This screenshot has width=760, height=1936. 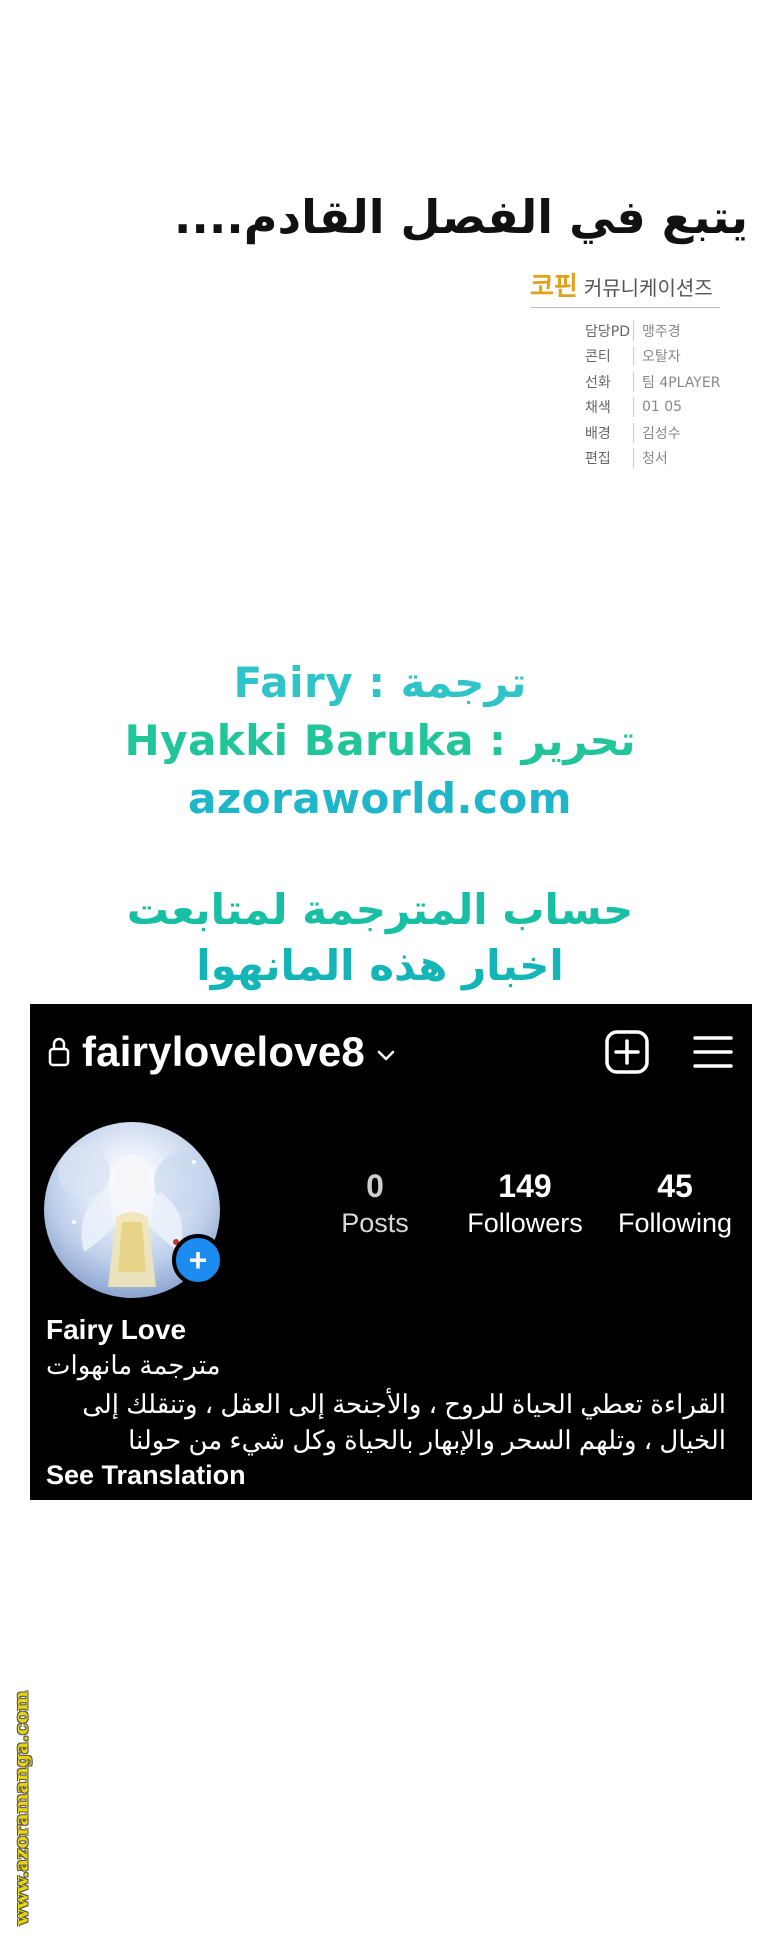 What do you see at coordinates (672, 459) in the screenshot?
I see `credit-row: 편집 청서` at bounding box center [672, 459].